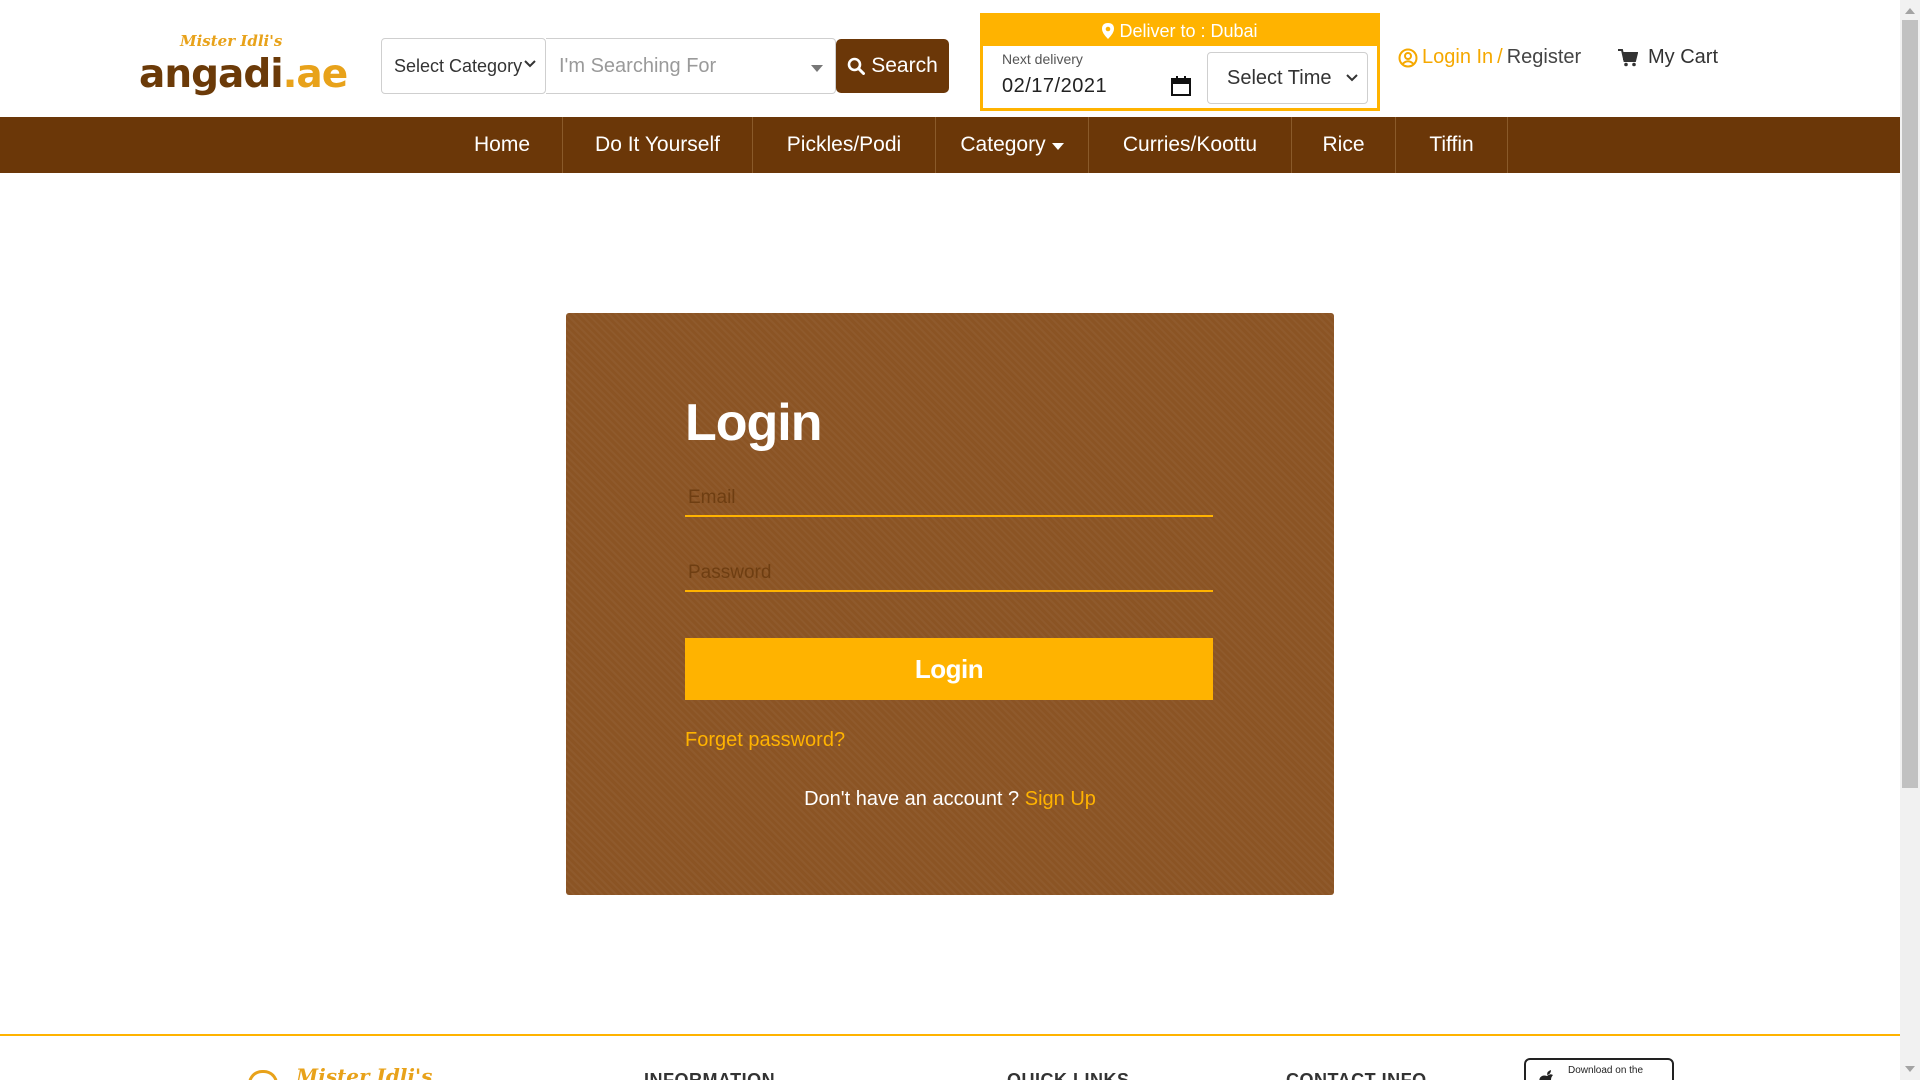 This screenshot has height=1080, width=1920. I want to click on user-circle-icon, so click(1408, 57).